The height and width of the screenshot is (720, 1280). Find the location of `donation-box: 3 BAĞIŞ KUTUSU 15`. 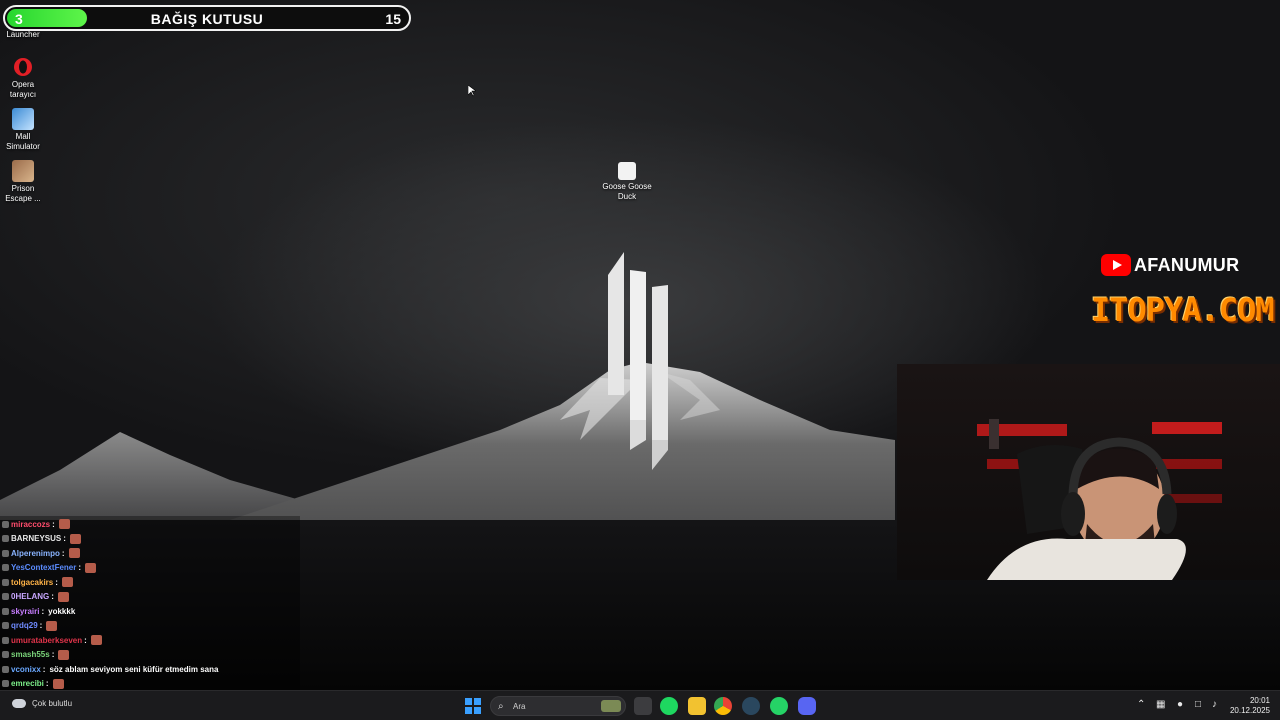

donation-box: 3 BAĞIŞ KUTUSU 15 is located at coordinates (207, 18).